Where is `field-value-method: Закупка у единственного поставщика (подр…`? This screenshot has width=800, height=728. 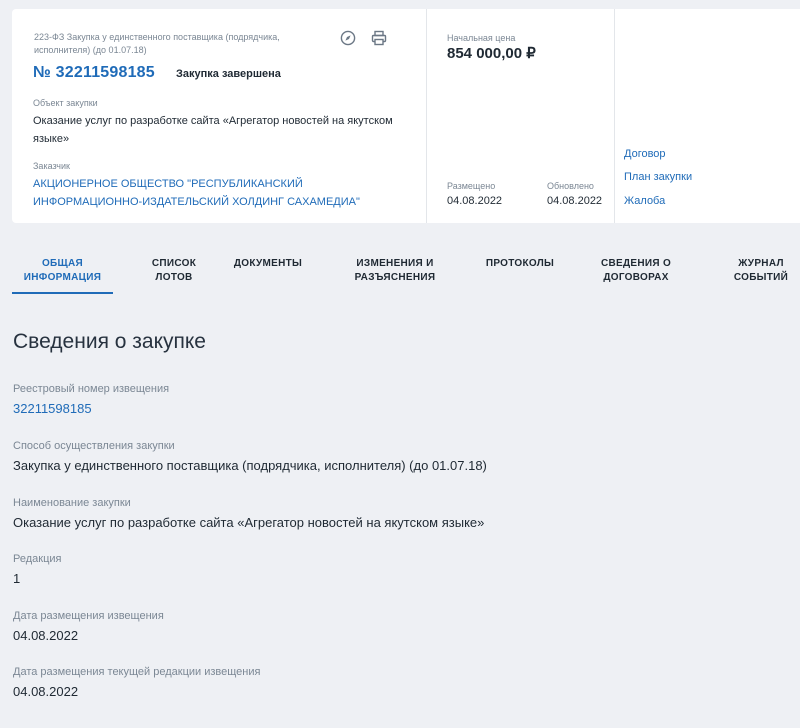 field-value-method: Закупка у единственного поставщика (подр… is located at coordinates (250, 465).